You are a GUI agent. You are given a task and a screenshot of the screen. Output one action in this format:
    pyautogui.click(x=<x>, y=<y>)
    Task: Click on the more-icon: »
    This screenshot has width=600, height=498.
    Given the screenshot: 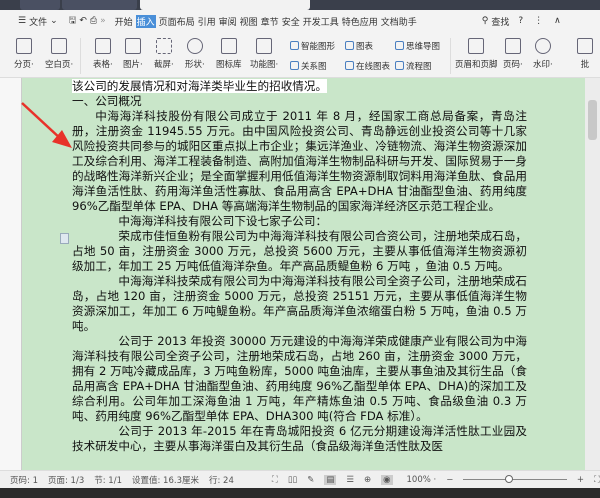 What is the action you would take?
    pyautogui.click(x=103, y=21)
    